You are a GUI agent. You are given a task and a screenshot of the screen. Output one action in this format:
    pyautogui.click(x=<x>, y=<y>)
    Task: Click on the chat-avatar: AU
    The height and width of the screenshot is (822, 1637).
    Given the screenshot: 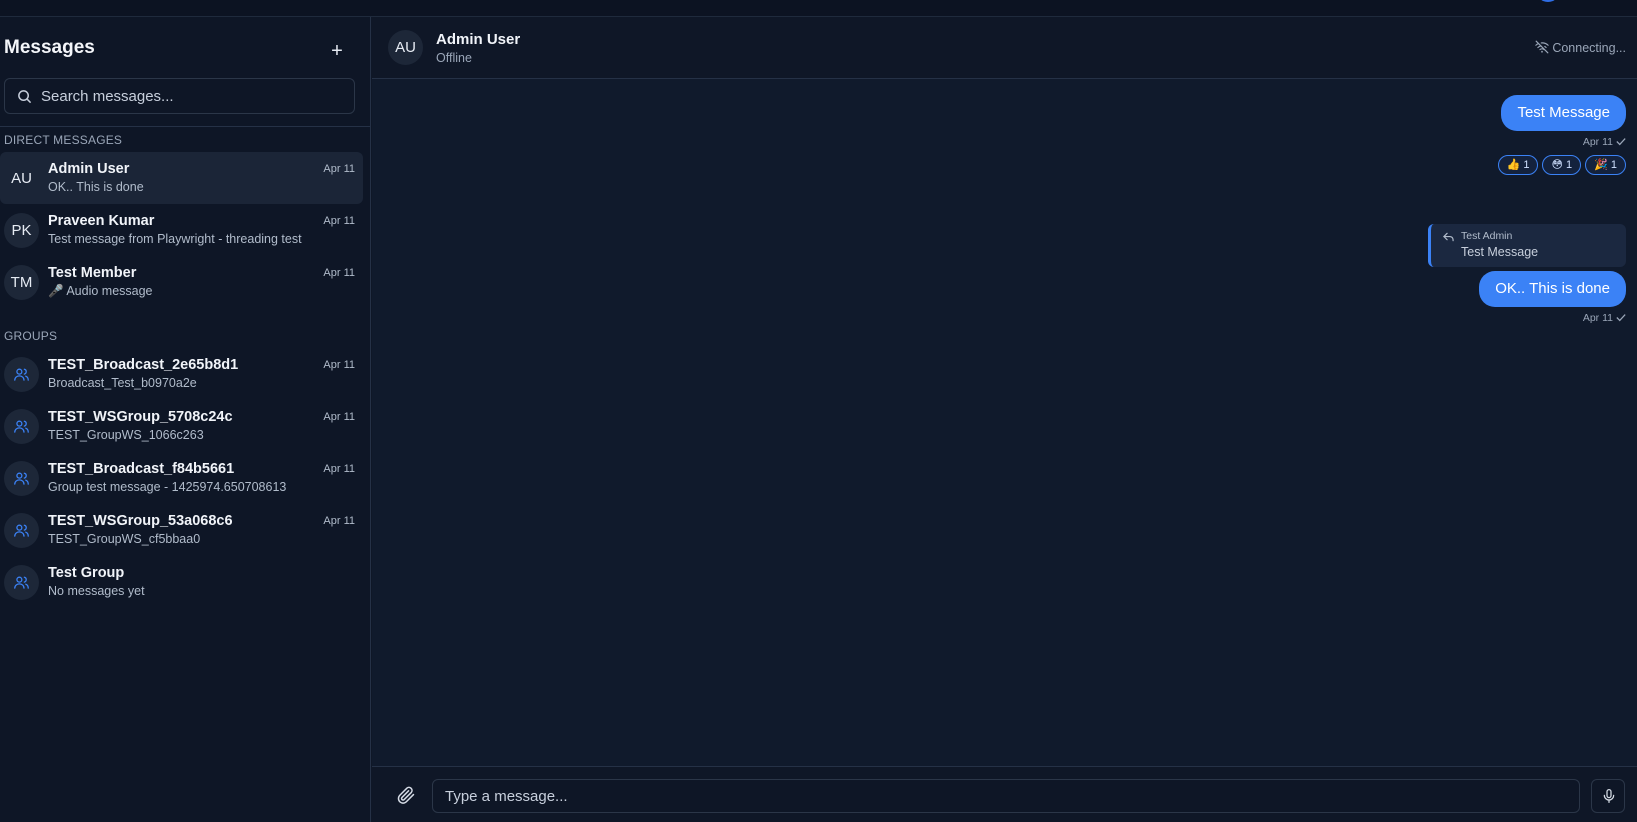 What is the action you would take?
    pyautogui.click(x=405, y=47)
    